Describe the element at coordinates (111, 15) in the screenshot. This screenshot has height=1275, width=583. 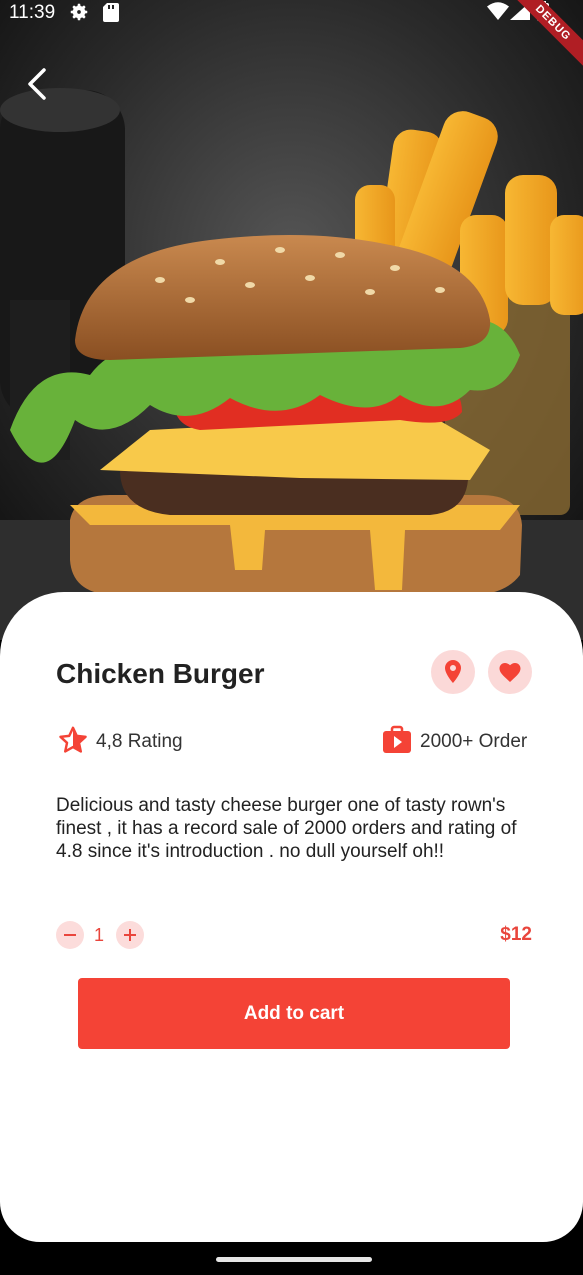
I see `sd-card-icon` at that location.